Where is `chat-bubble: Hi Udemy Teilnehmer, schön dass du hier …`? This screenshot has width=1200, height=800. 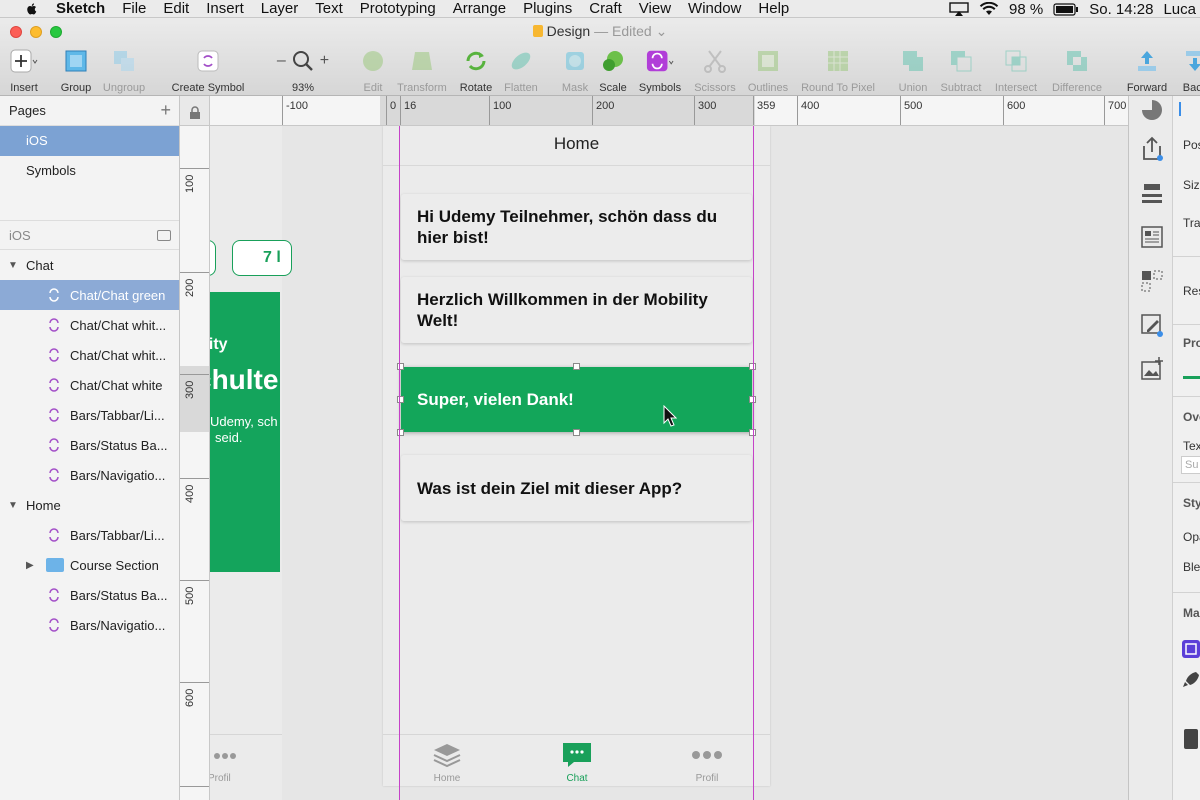
chat-bubble: Hi Udemy Teilnehmer, schön dass du hier … is located at coordinates (576, 227).